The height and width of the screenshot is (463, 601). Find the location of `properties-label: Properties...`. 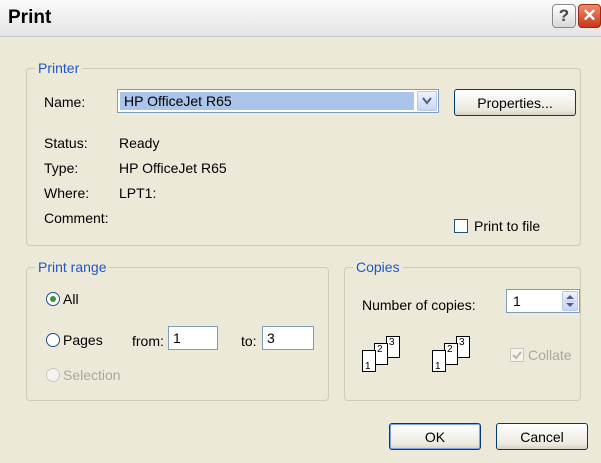

properties-label: Properties... is located at coordinates (515, 102).